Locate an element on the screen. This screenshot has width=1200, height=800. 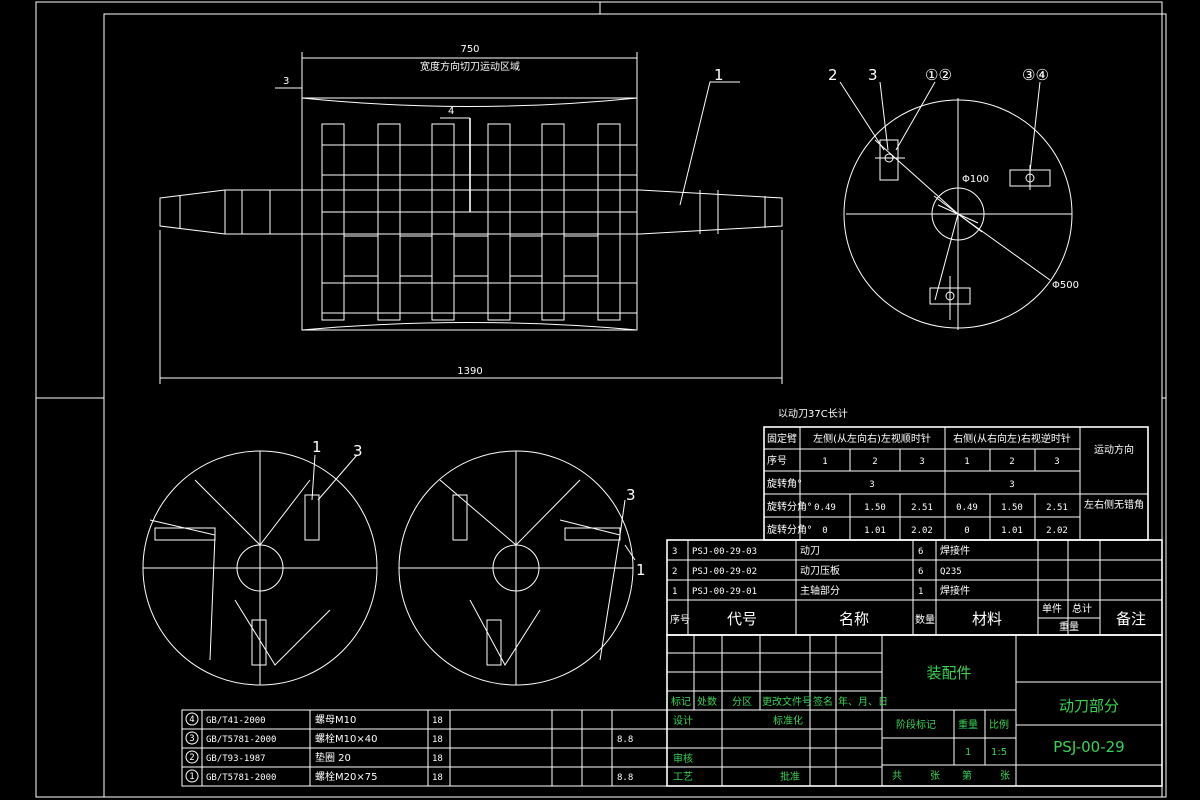
dim-gap: 3 is located at coordinates (286, 81).